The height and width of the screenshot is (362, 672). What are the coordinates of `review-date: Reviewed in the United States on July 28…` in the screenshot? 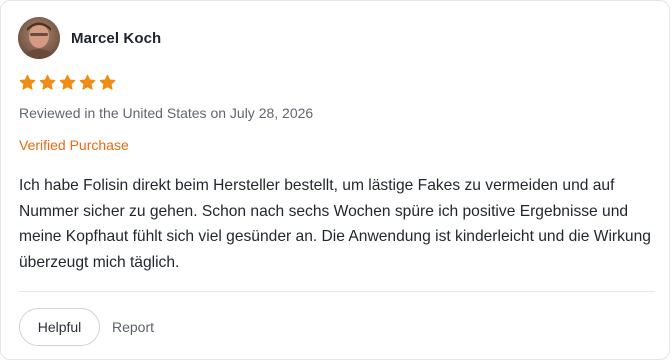 It's located at (166, 113).